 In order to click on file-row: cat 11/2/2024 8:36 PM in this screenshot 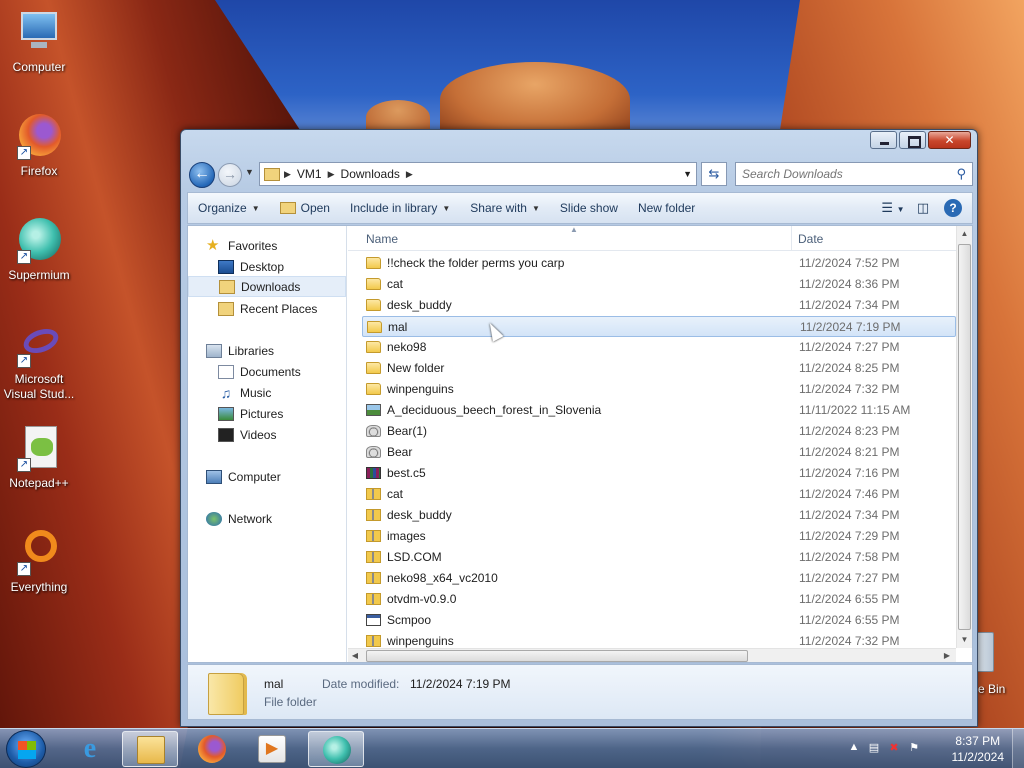, I will do `click(659, 284)`.